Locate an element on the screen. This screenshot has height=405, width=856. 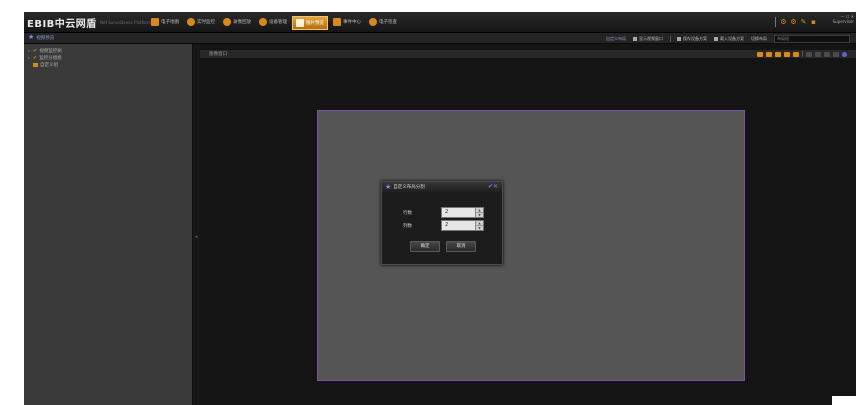
view-title: ★ 视频预览 is located at coordinates (41, 37).